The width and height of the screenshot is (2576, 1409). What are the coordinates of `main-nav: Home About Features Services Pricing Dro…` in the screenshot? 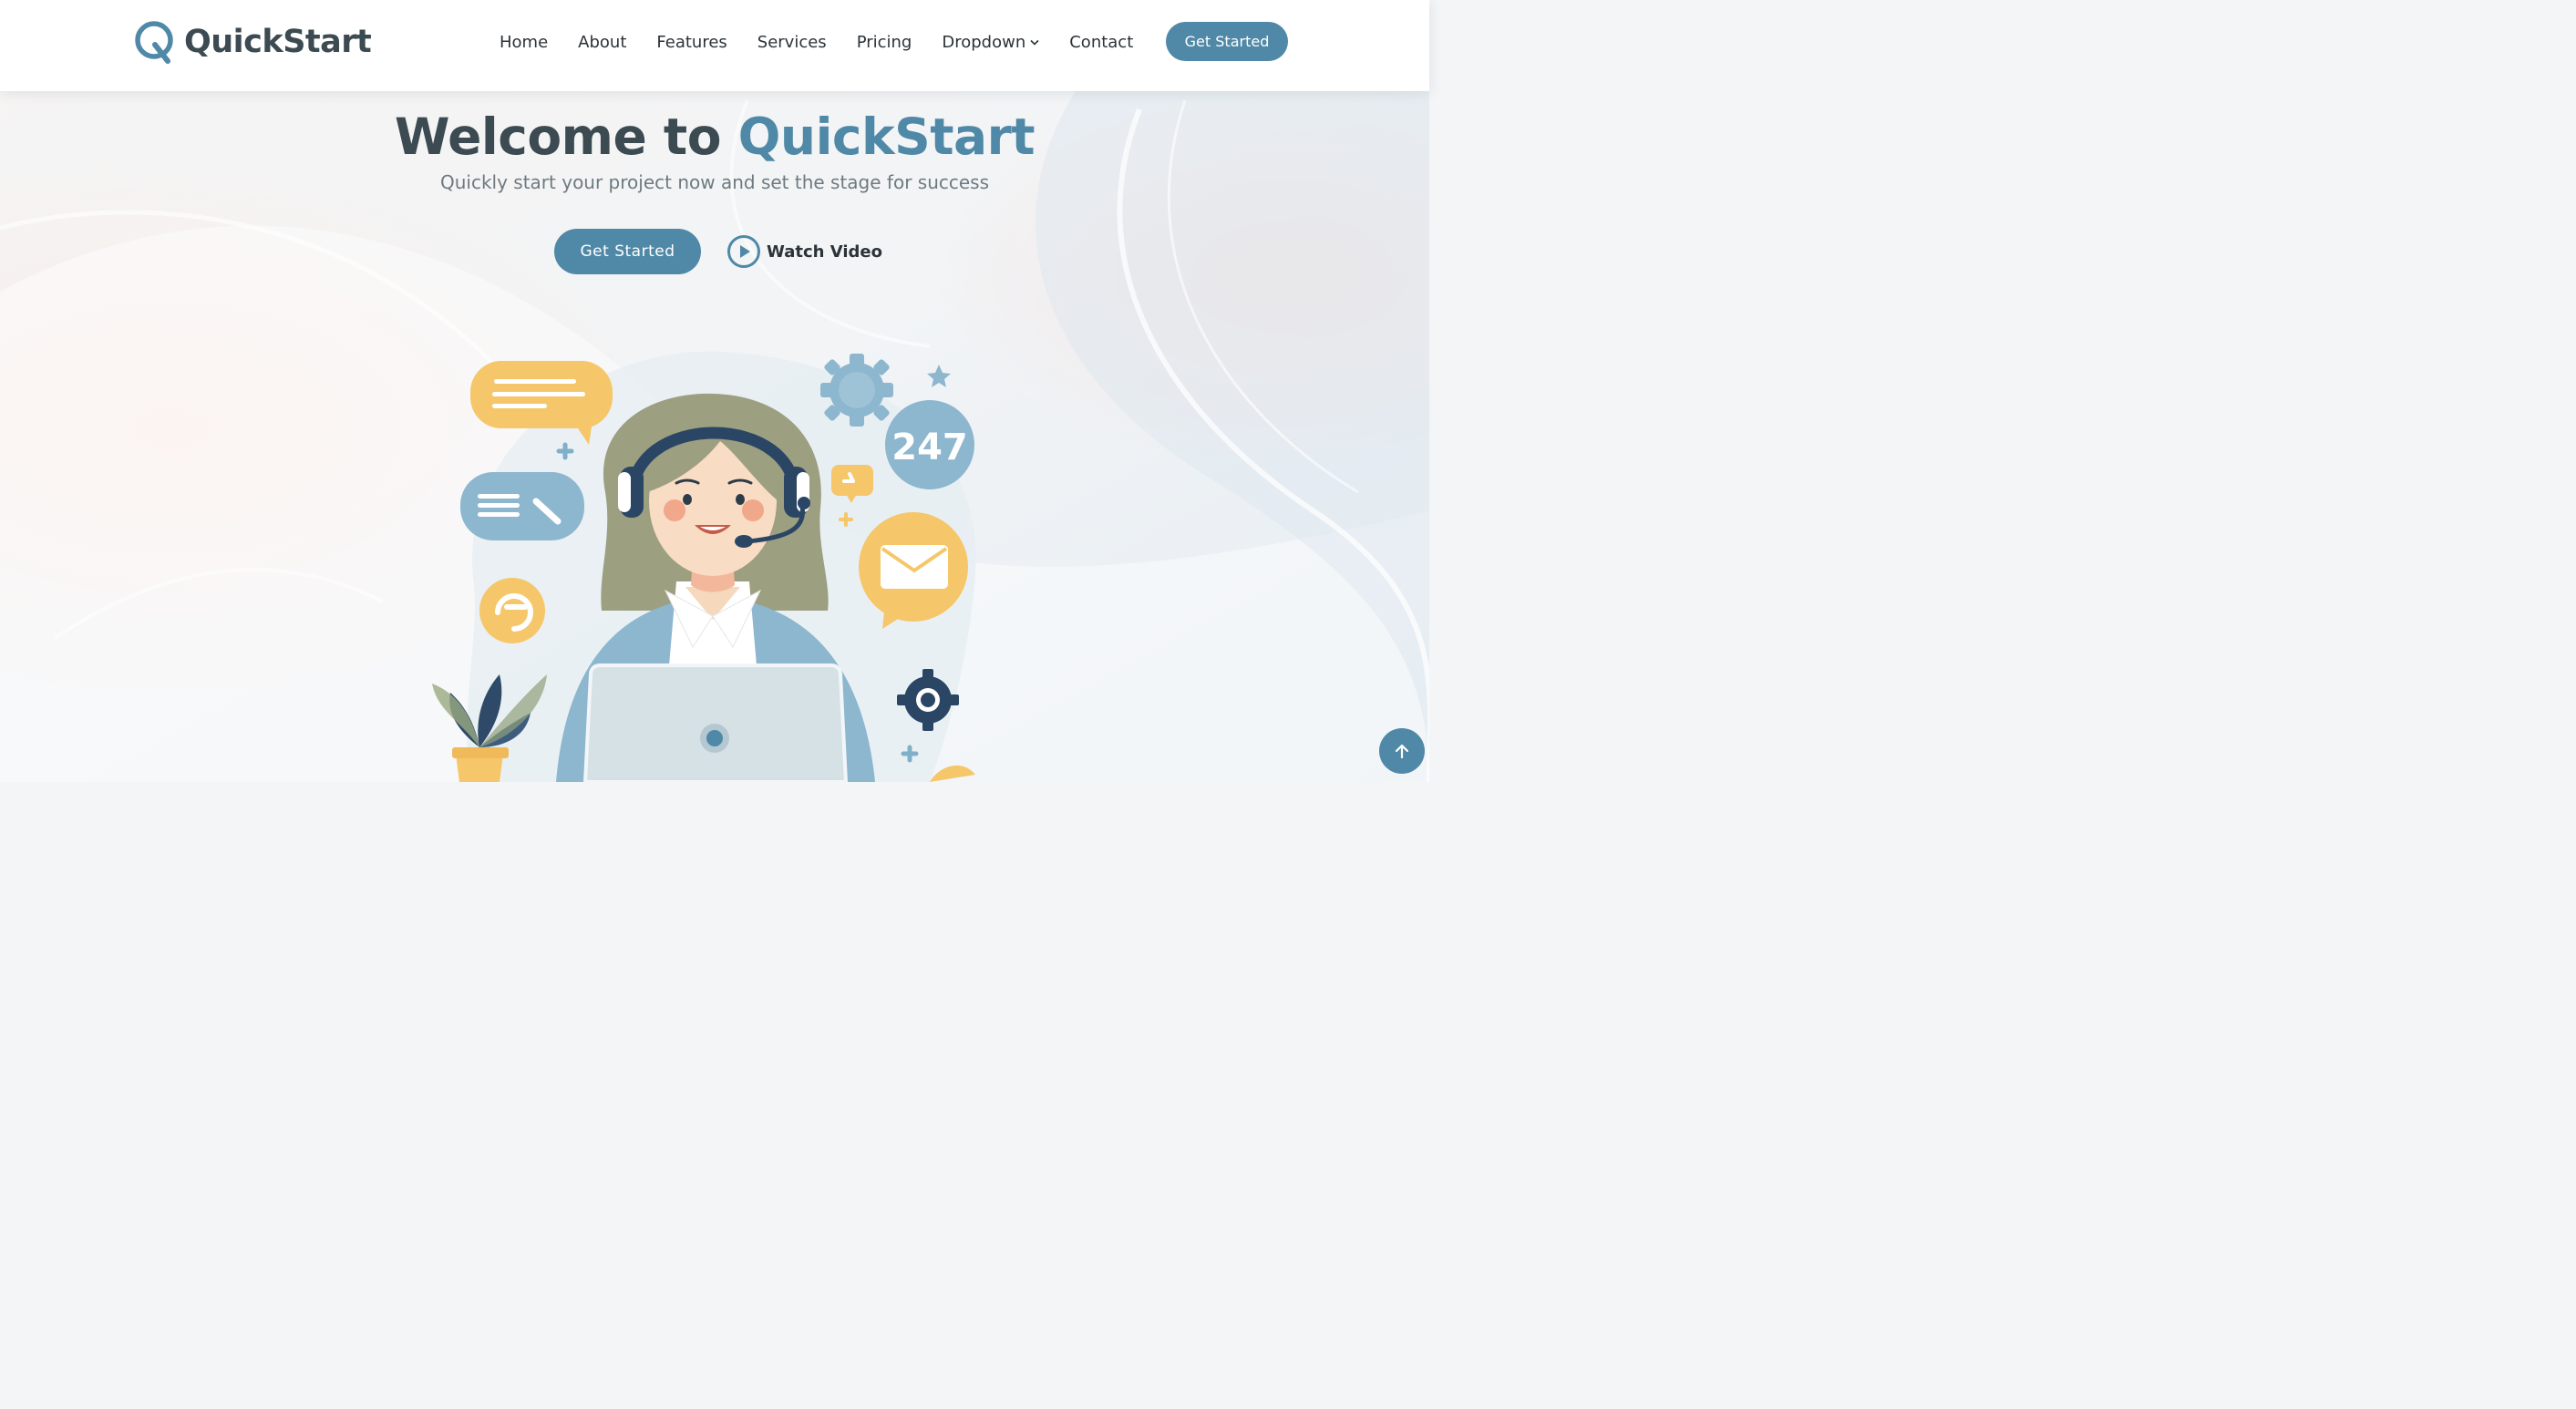 It's located at (831, 42).